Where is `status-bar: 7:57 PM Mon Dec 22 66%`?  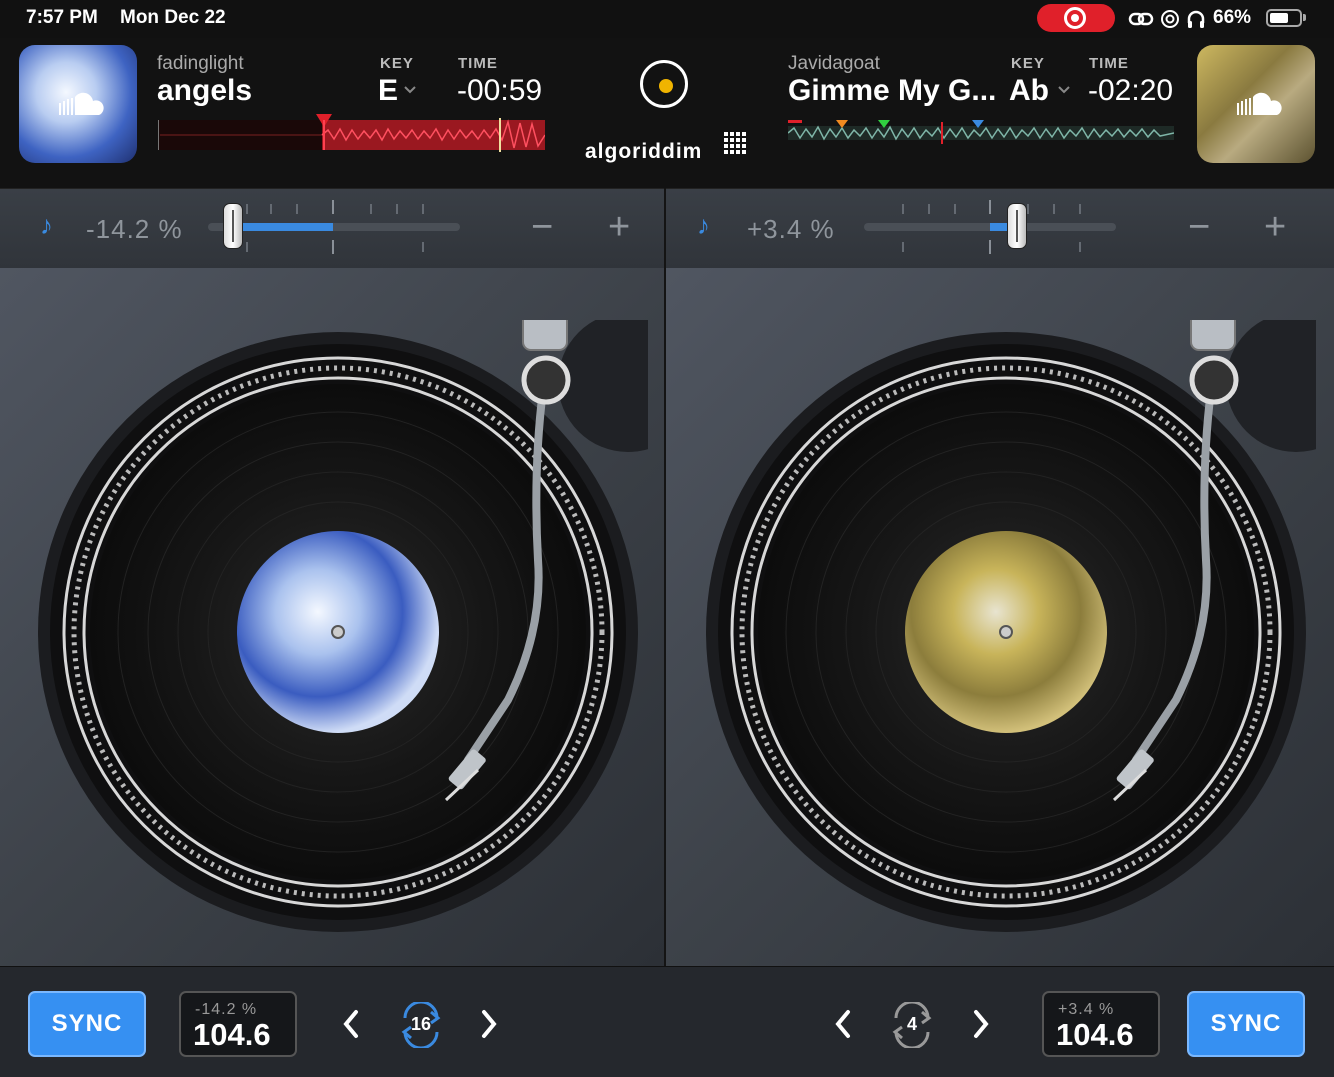 status-bar: 7:57 PM Mon Dec 22 66% is located at coordinates (667, 19).